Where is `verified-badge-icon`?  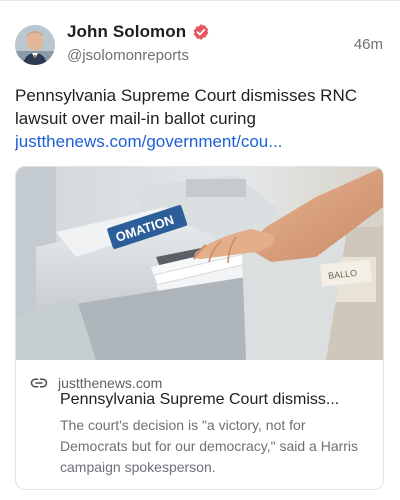
verified-badge-icon is located at coordinates (201, 32).